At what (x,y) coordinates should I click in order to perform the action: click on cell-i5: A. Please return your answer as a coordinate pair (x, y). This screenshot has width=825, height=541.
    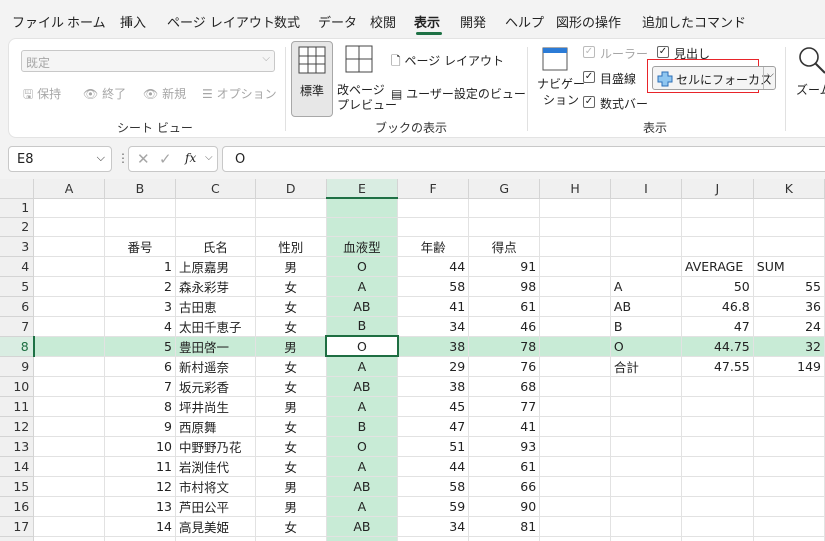
    Looking at the image, I should click on (646, 286).